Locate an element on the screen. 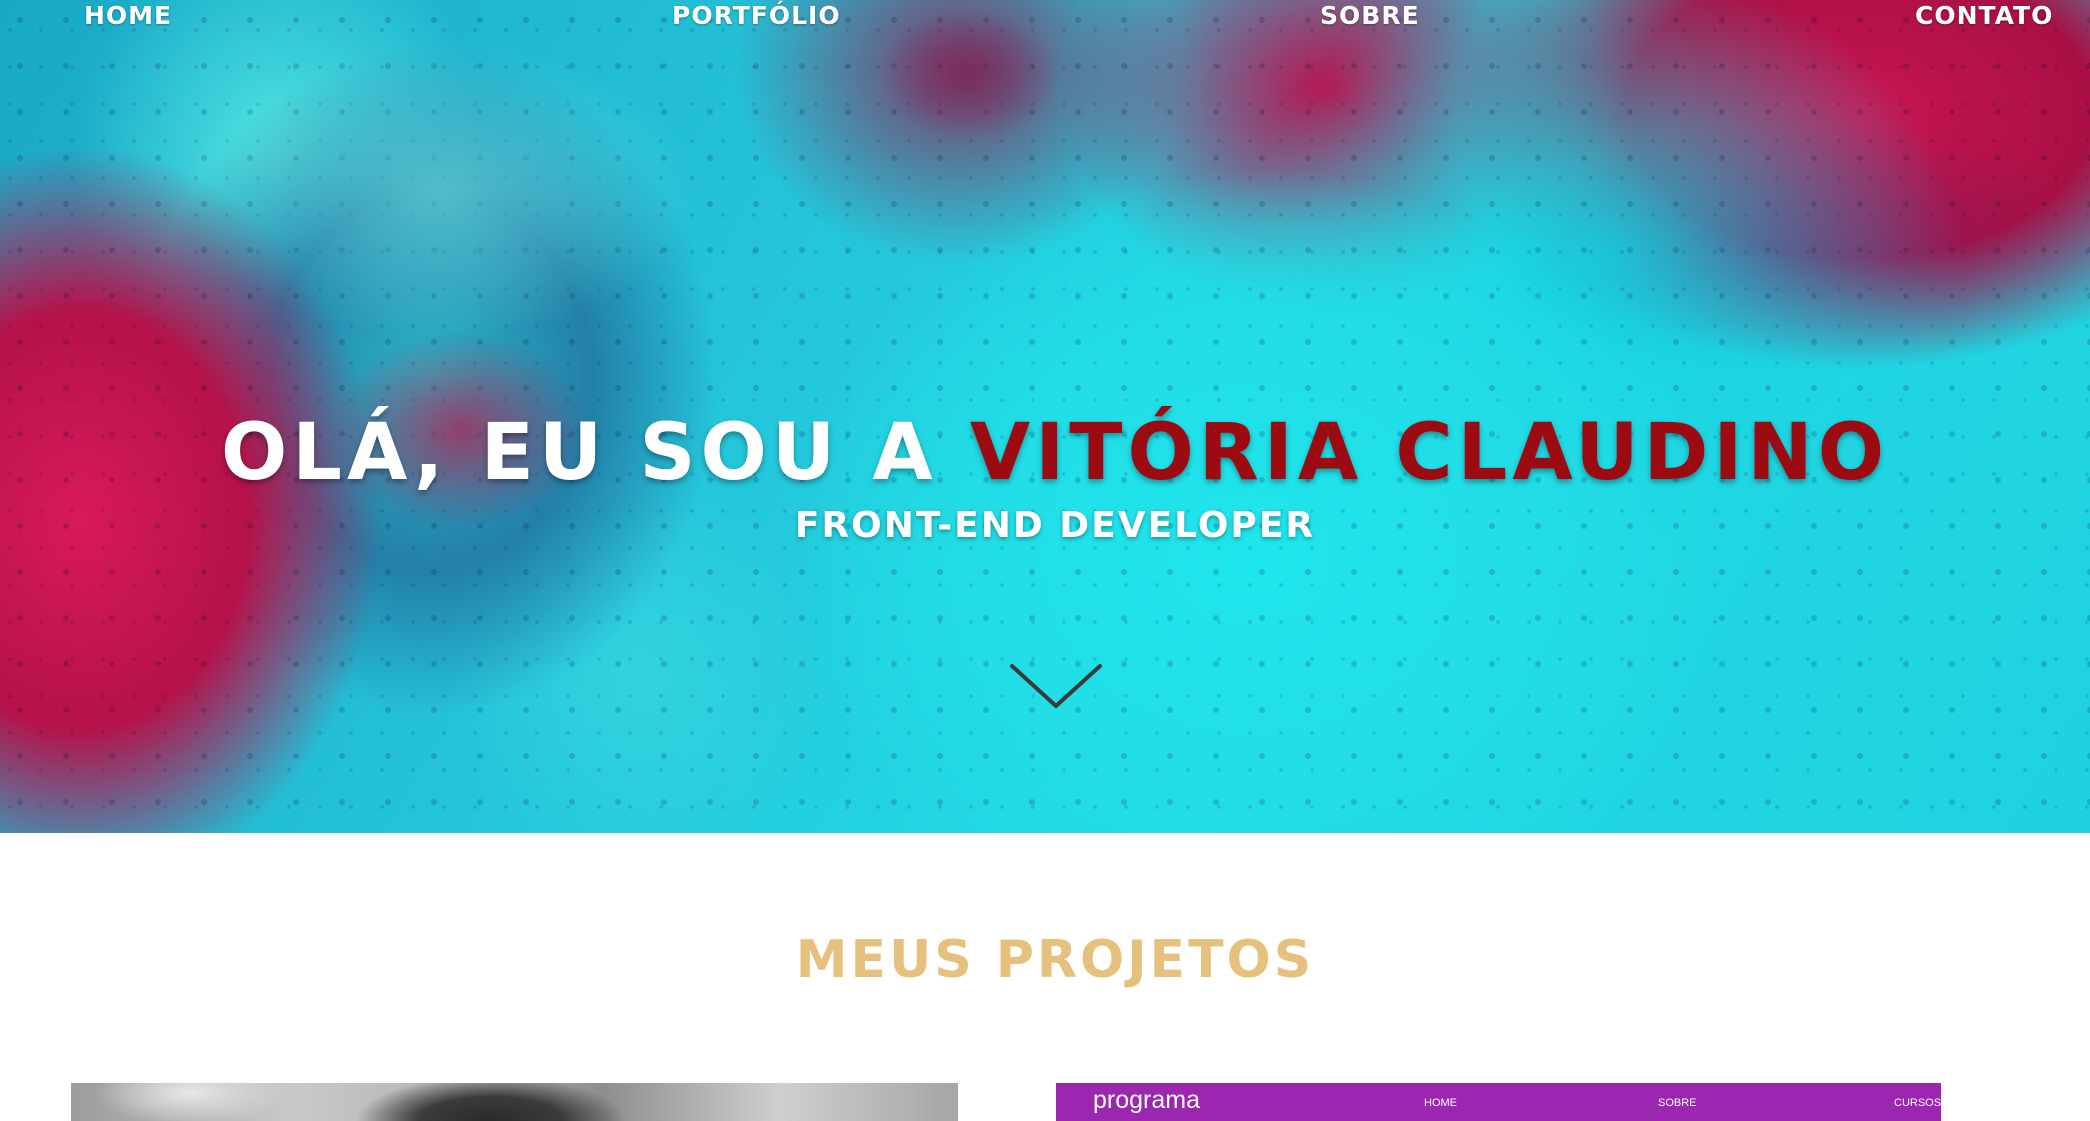 The image size is (2090, 1121). nav-link-portfolio: PORTFÓLIO is located at coordinates (756, 16).